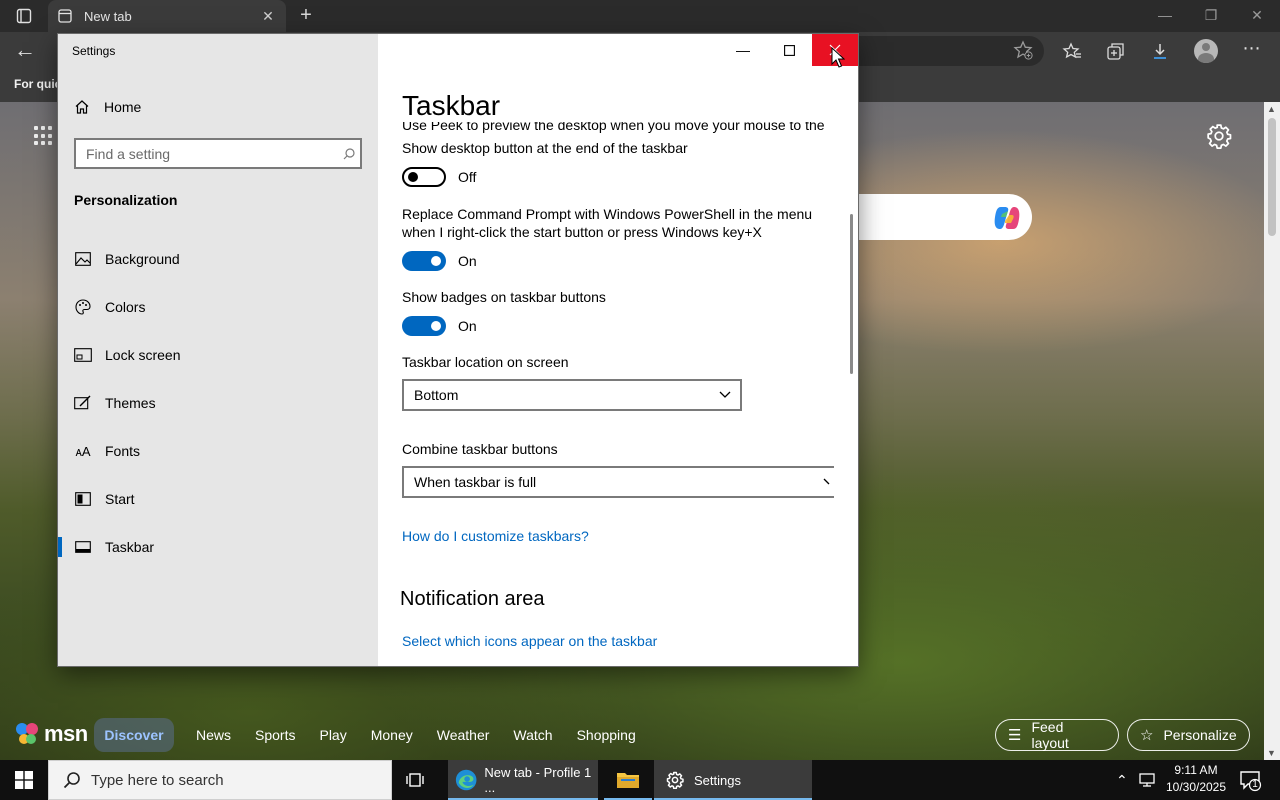 Image resolution: width=1280 pixels, height=800 pixels. Describe the element at coordinates (1007, 218) in the screenshot. I see `copilot-icon` at that location.